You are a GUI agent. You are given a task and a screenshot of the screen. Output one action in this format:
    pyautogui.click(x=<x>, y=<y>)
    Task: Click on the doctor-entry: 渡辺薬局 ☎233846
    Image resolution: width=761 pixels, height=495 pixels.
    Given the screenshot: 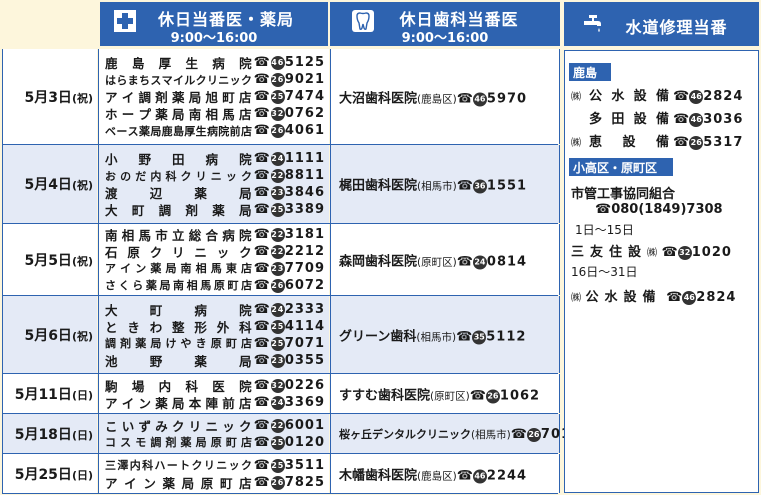 What is the action you would take?
    pyautogui.click(x=215, y=192)
    